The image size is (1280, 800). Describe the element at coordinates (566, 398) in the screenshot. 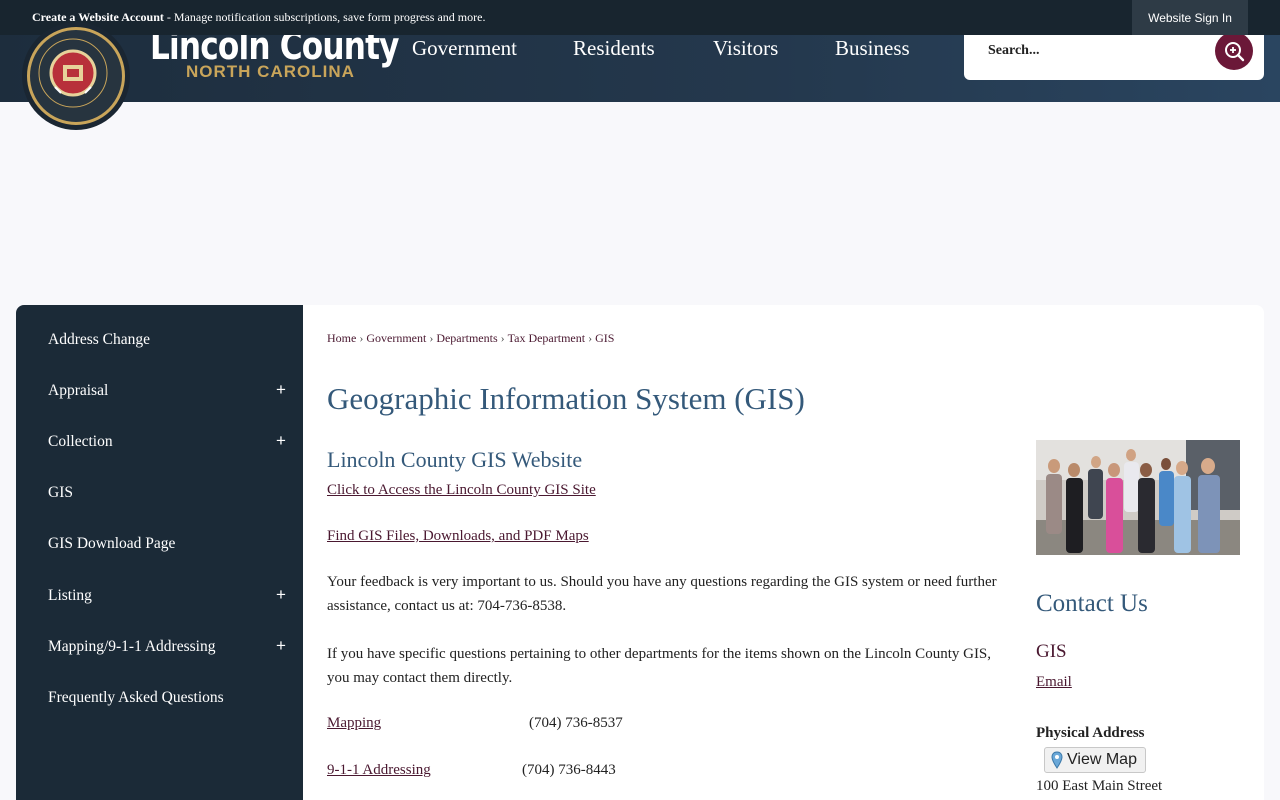

I see `page-title: Geographic Information System (GIS)` at that location.